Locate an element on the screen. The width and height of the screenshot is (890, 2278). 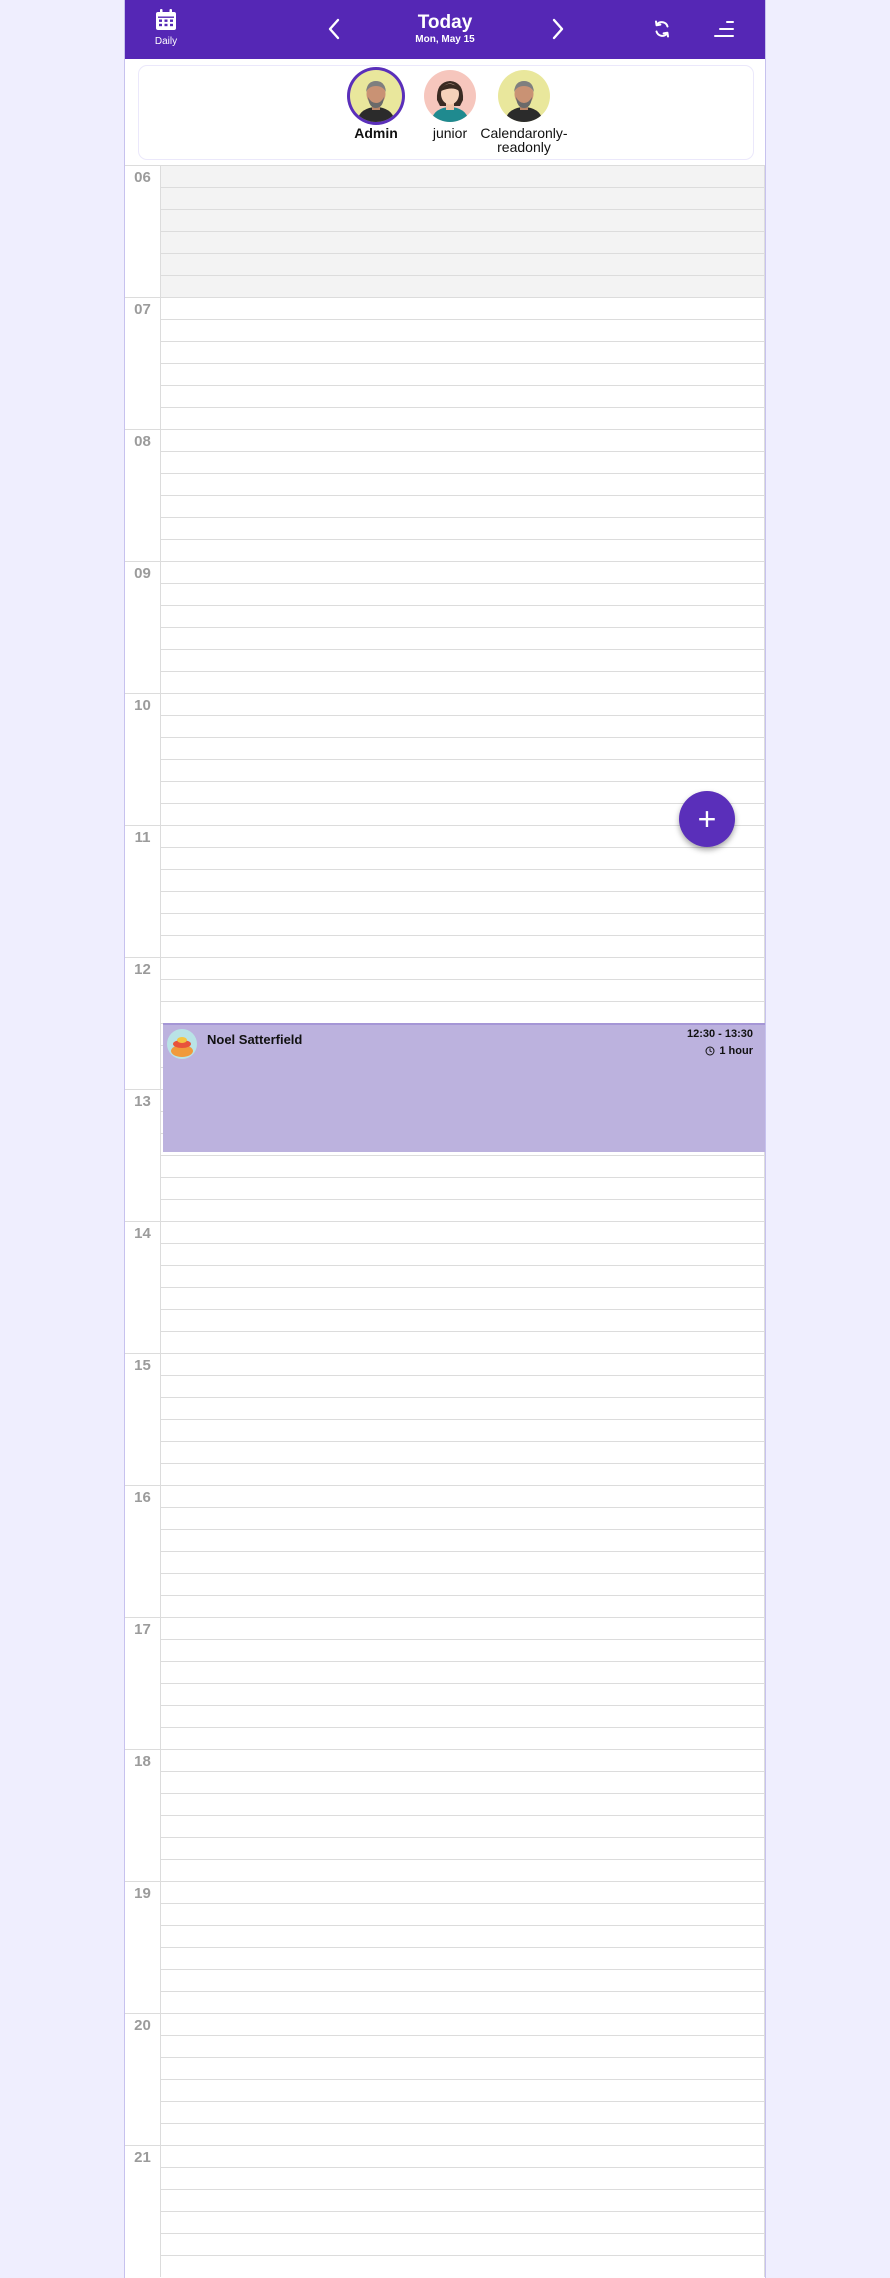
menu-button is located at coordinates (724, 29).